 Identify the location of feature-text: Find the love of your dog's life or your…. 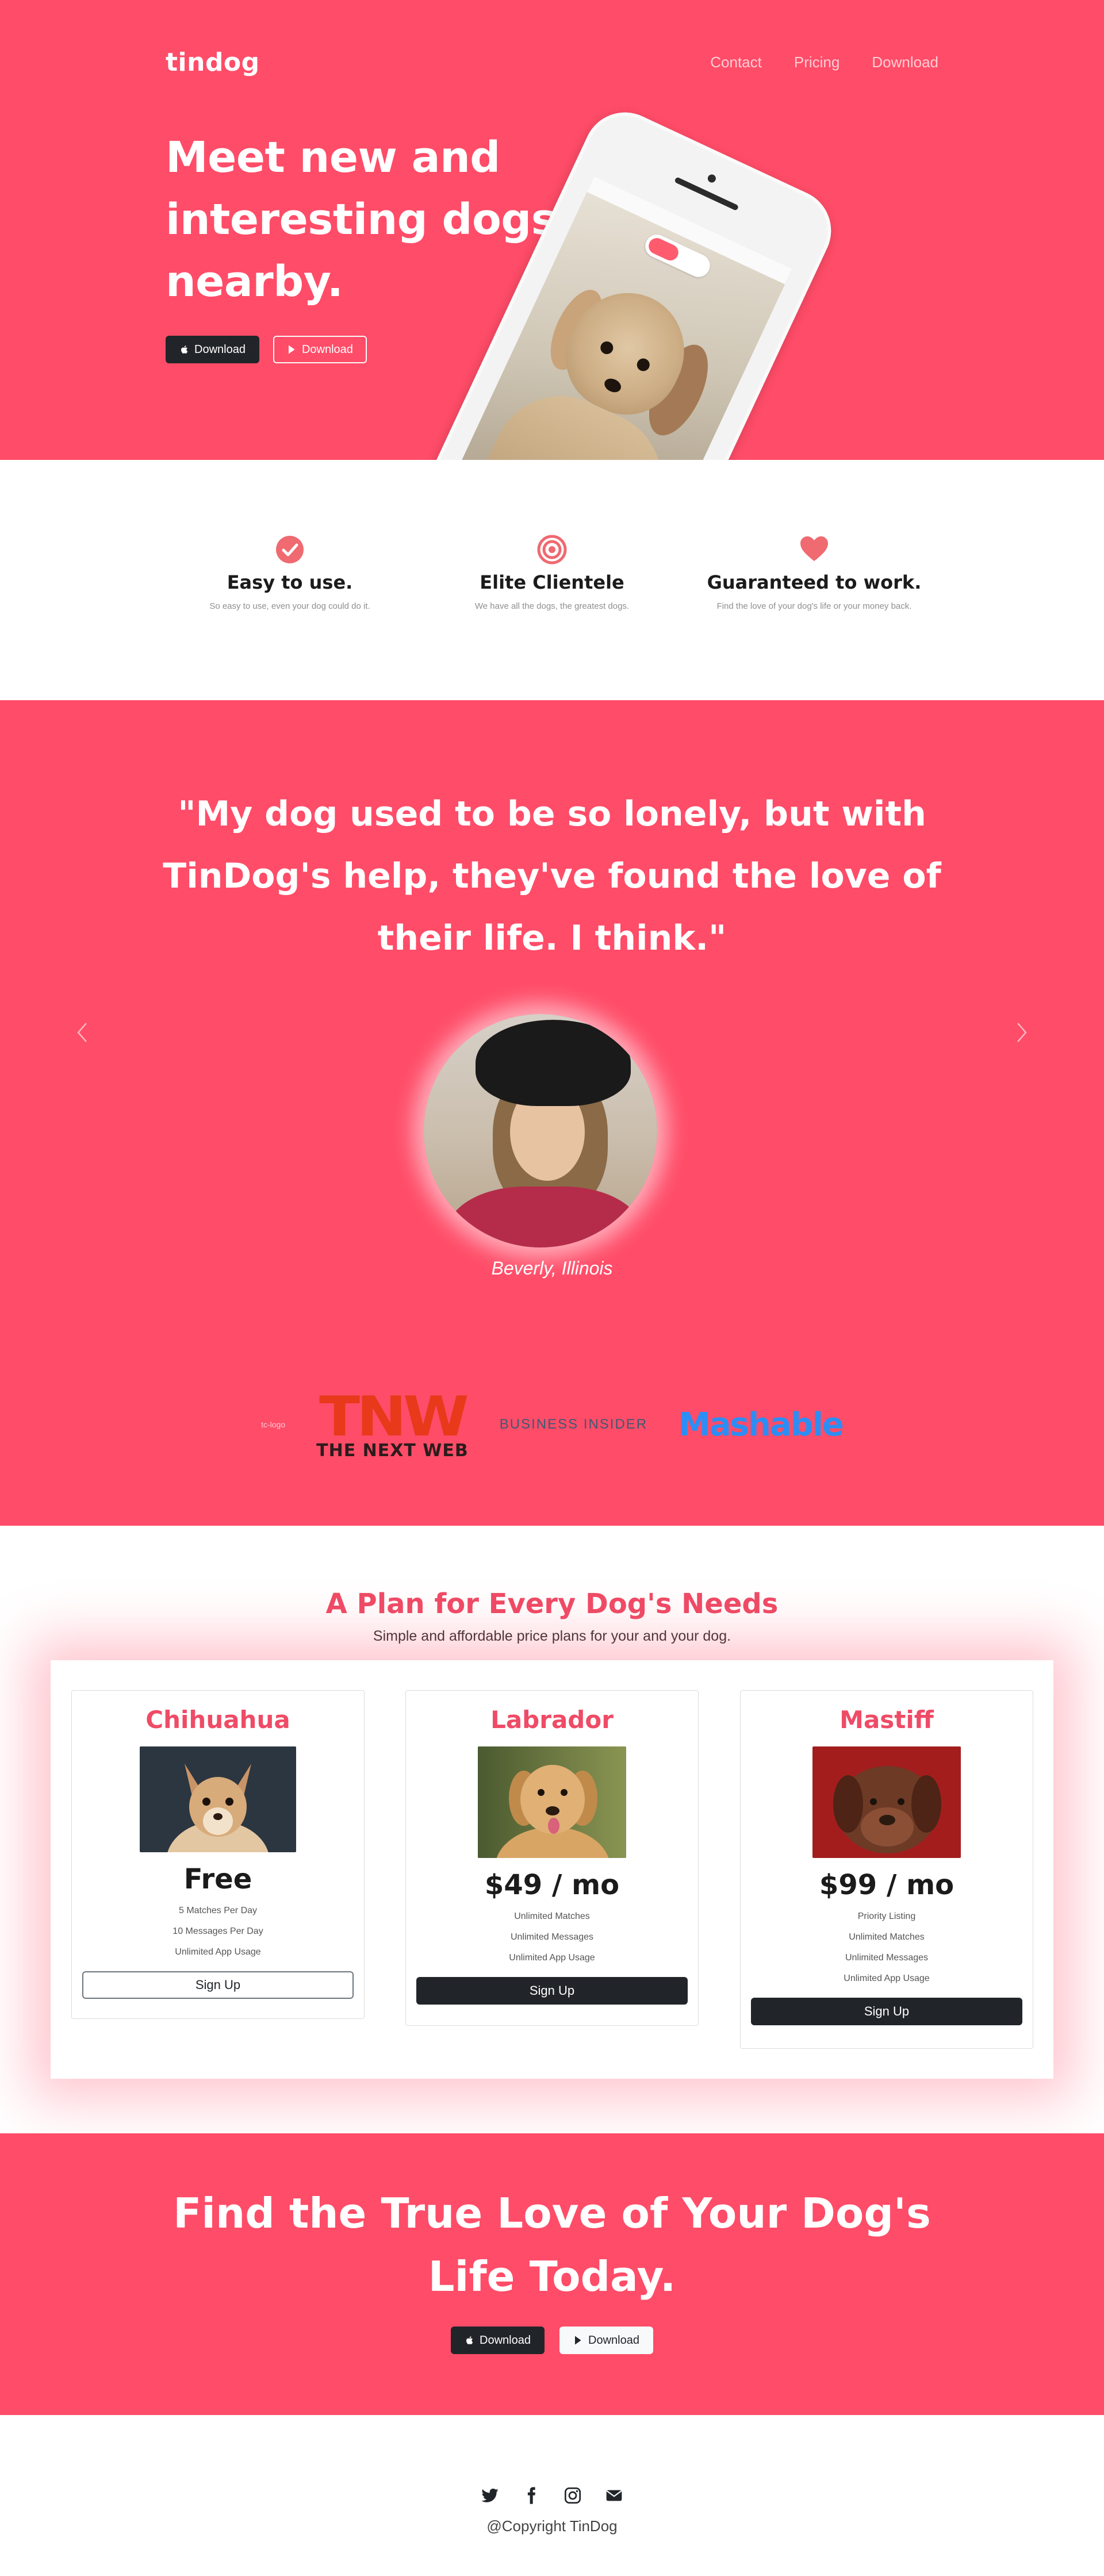
(814, 606).